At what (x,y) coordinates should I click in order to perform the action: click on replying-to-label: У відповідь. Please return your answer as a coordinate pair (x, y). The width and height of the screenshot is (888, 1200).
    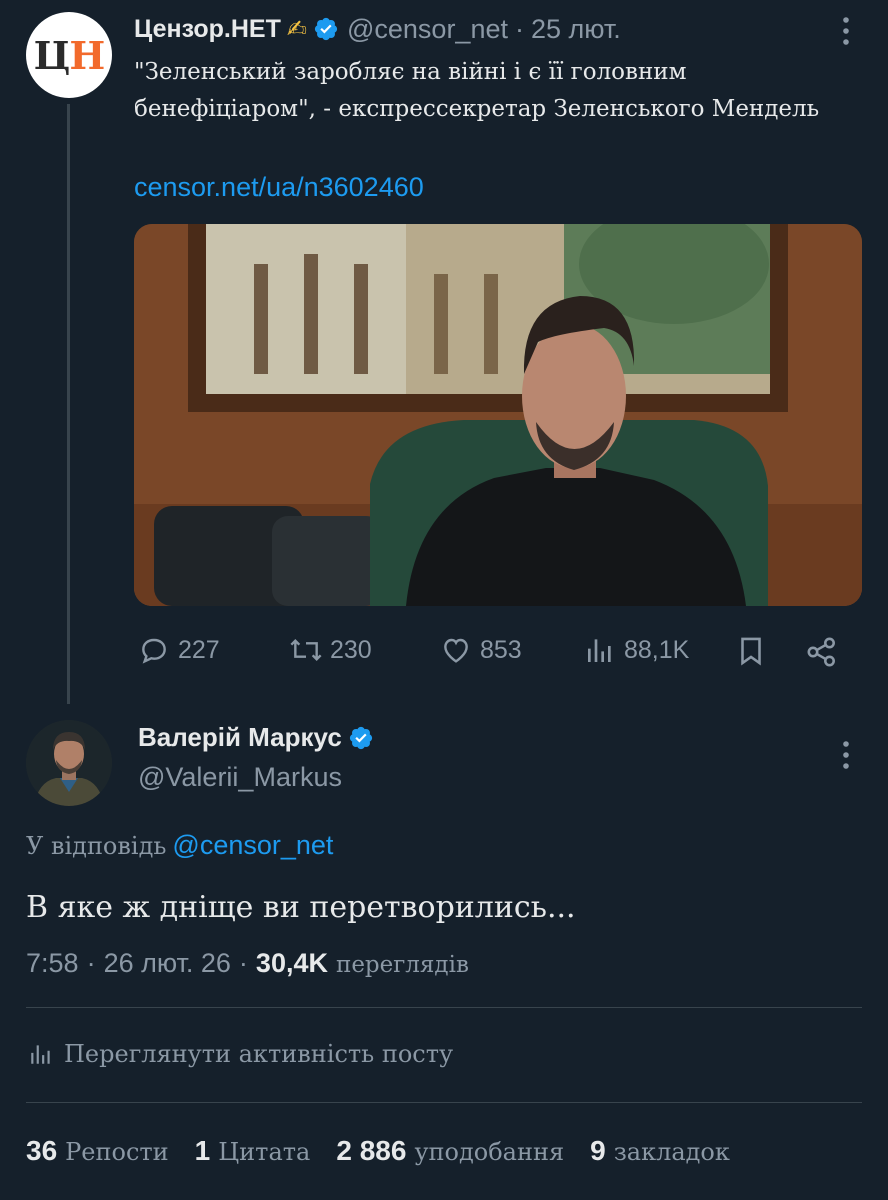
    Looking at the image, I should click on (96, 846).